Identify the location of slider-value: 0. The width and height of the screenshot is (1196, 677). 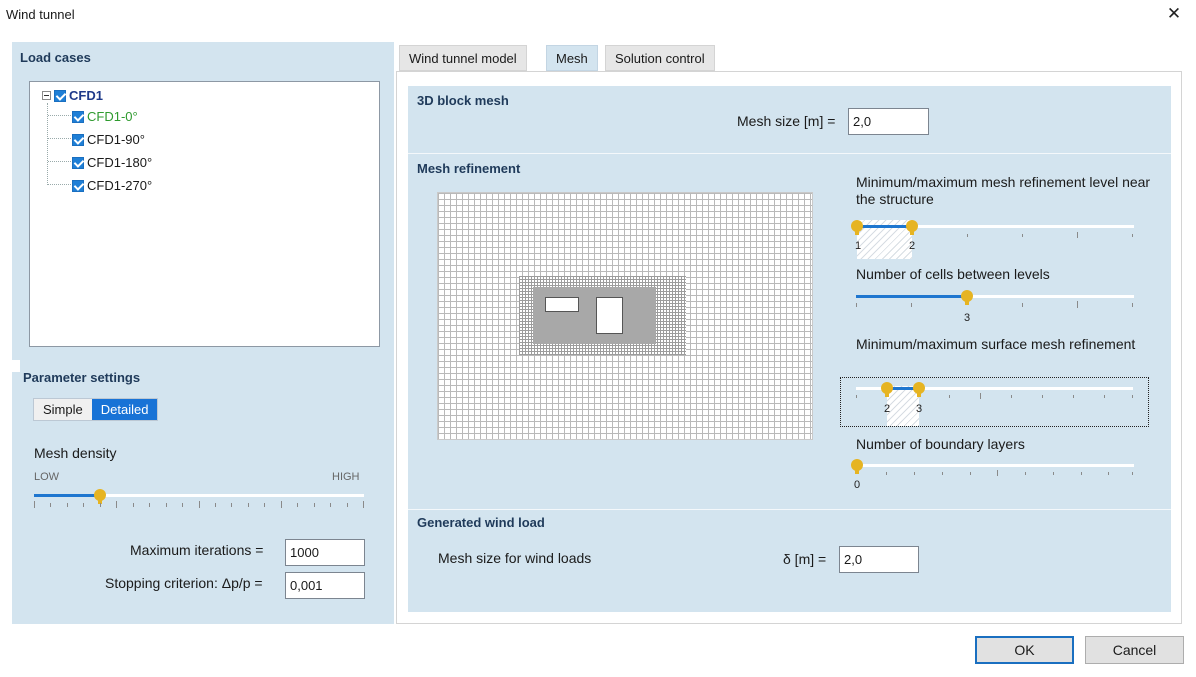
(857, 485).